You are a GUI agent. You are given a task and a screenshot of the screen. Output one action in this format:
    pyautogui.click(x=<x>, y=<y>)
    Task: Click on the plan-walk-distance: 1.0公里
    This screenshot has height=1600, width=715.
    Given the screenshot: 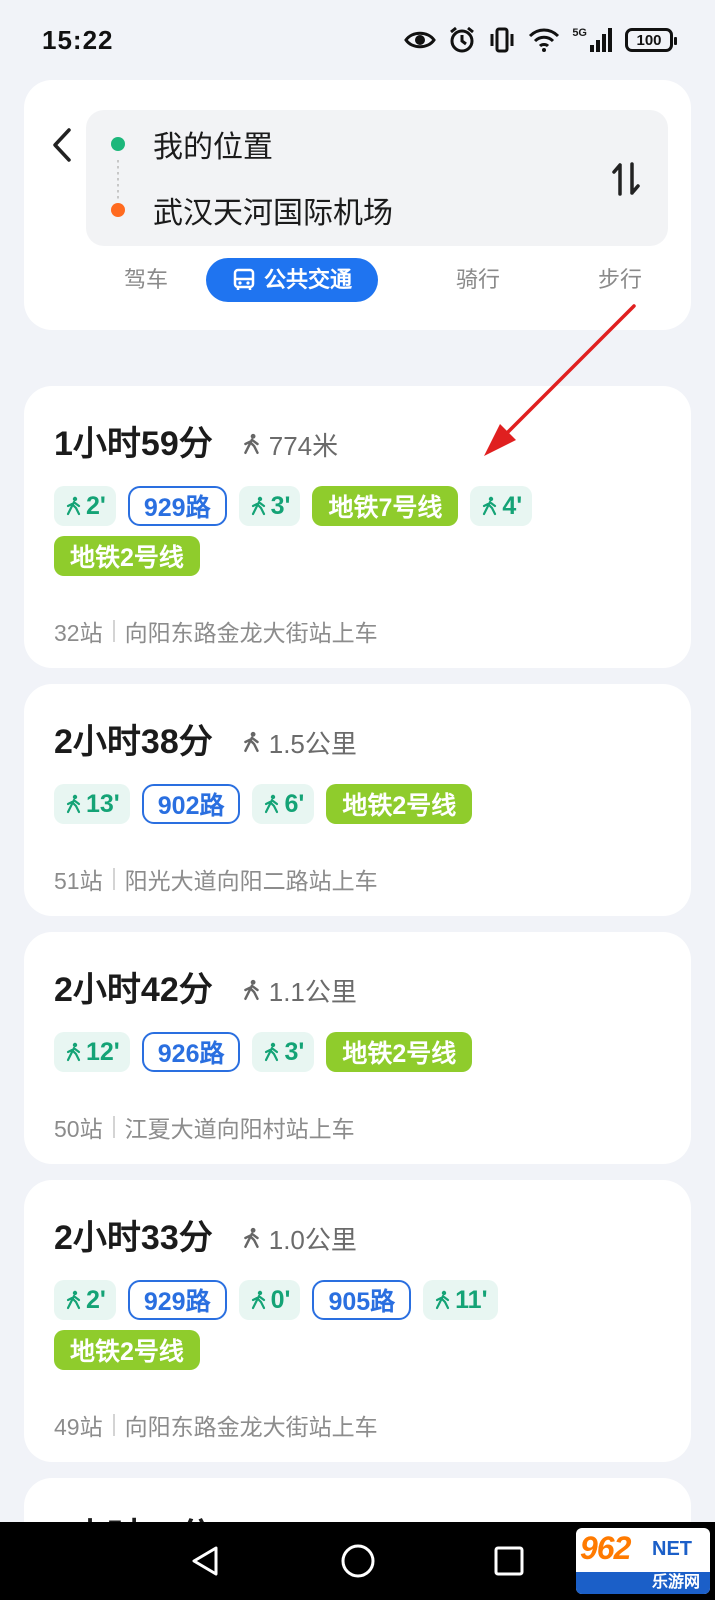 What is the action you would take?
    pyautogui.click(x=299, y=1238)
    